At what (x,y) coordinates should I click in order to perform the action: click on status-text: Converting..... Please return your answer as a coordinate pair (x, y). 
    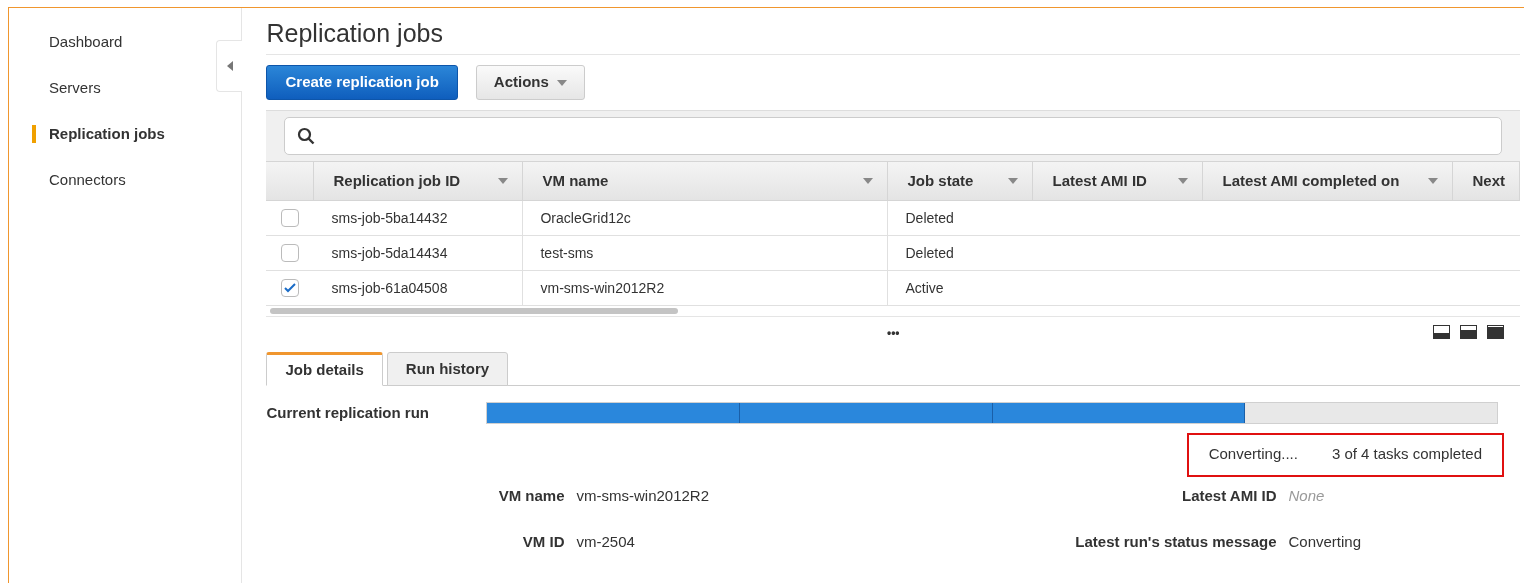
    Looking at the image, I should click on (1253, 454).